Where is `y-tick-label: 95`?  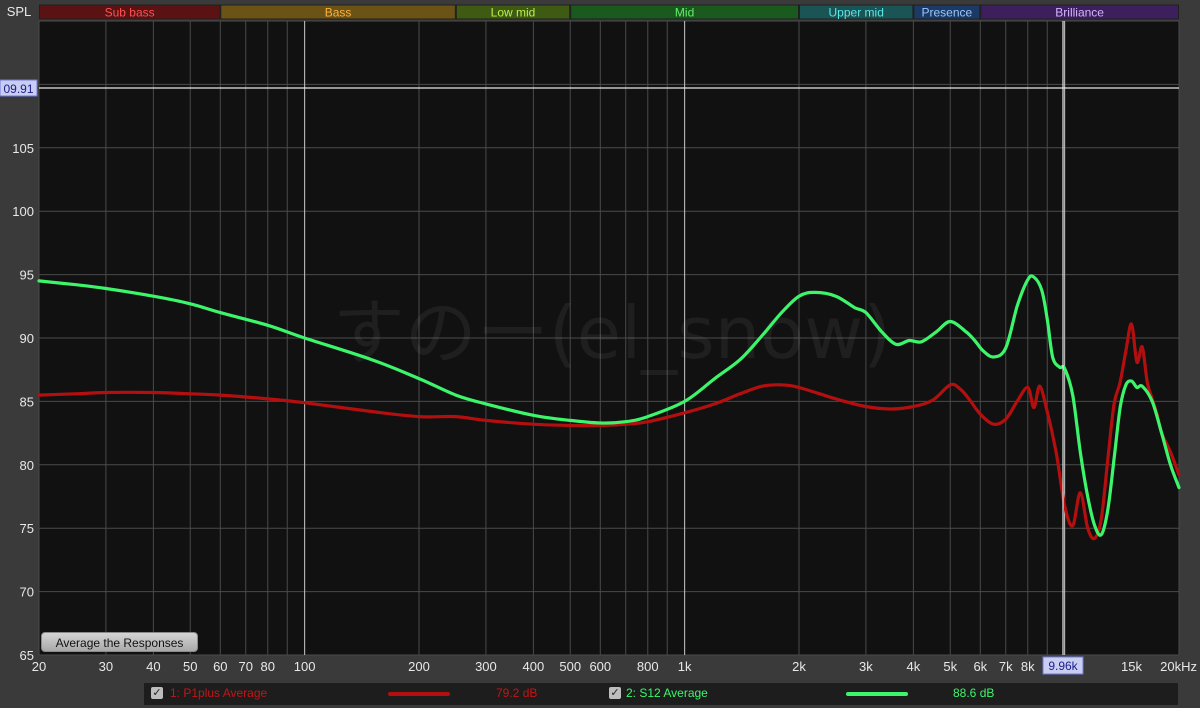
y-tick-label: 95 is located at coordinates (27, 275).